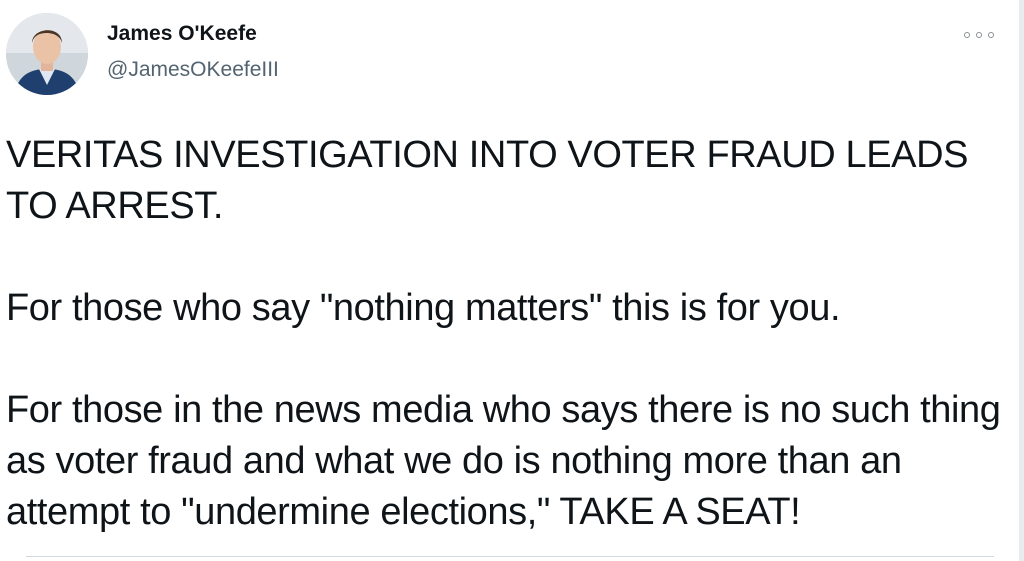 The height and width of the screenshot is (561, 1024). What do you see at coordinates (1021, 280) in the screenshot?
I see `window-edge` at bounding box center [1021, 280].